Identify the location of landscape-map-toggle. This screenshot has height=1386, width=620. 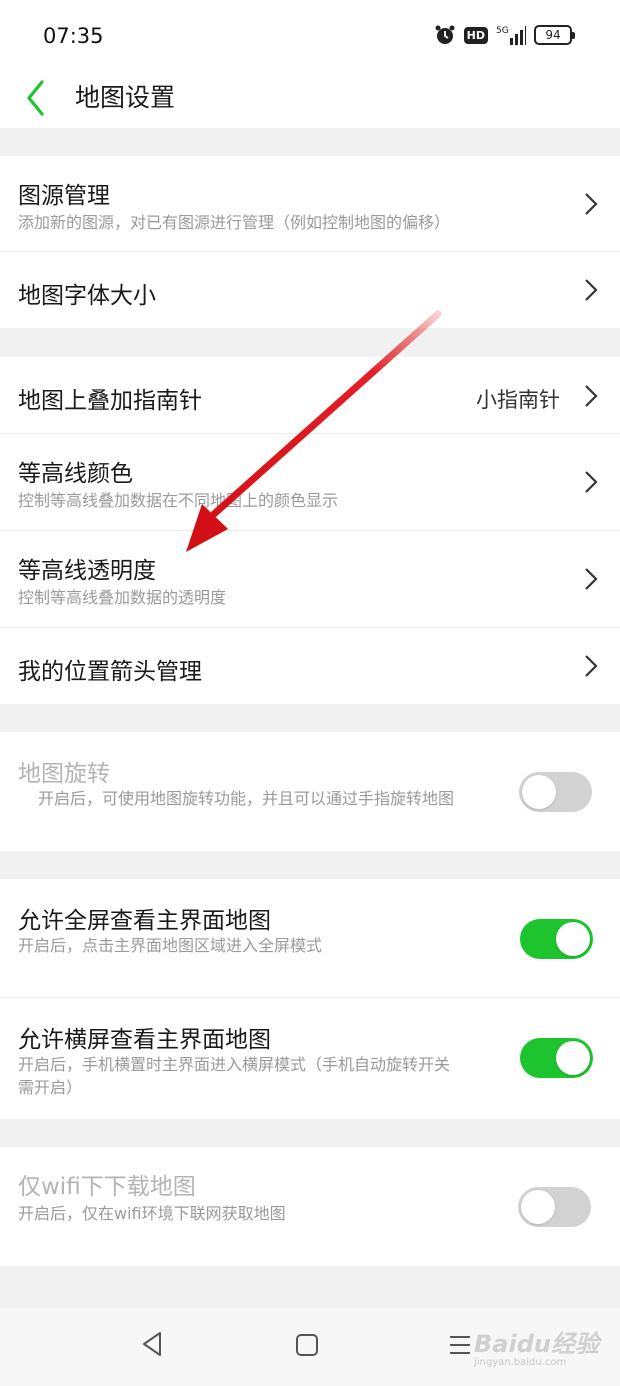
(556, 1058).